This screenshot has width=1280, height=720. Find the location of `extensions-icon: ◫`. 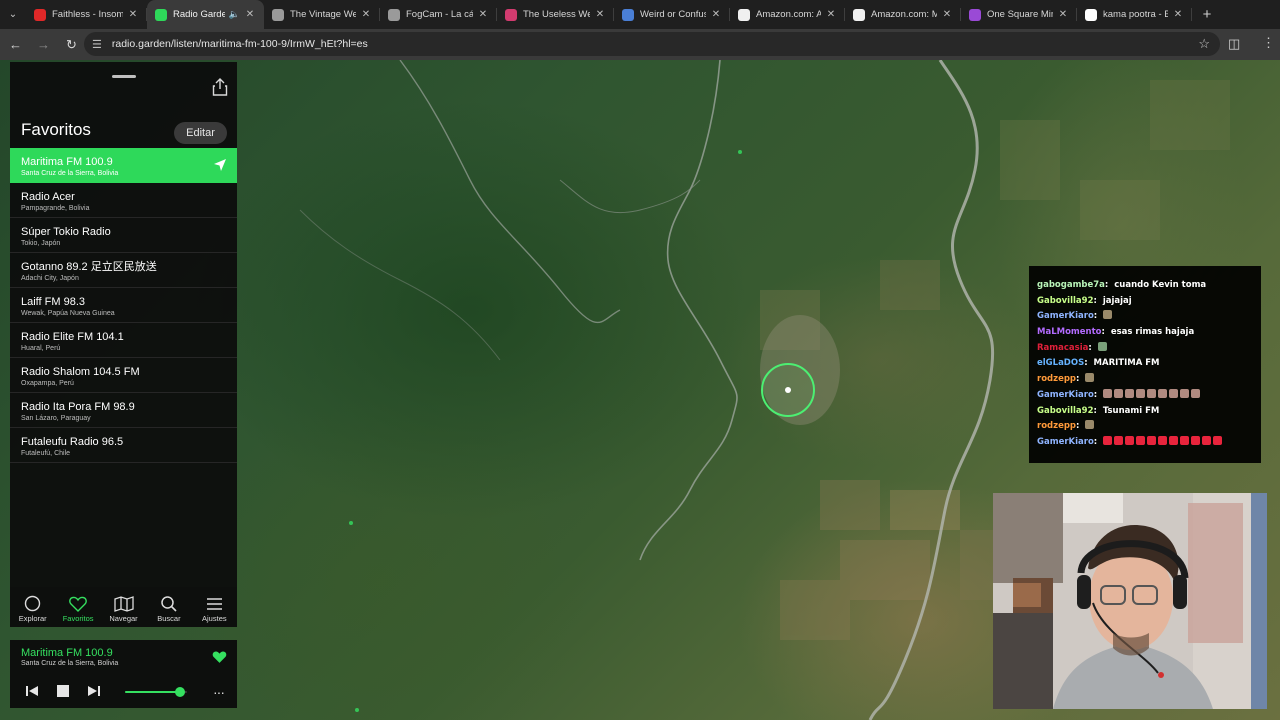

extensions-icon: ◫ is located at coordinates (1234, 44).